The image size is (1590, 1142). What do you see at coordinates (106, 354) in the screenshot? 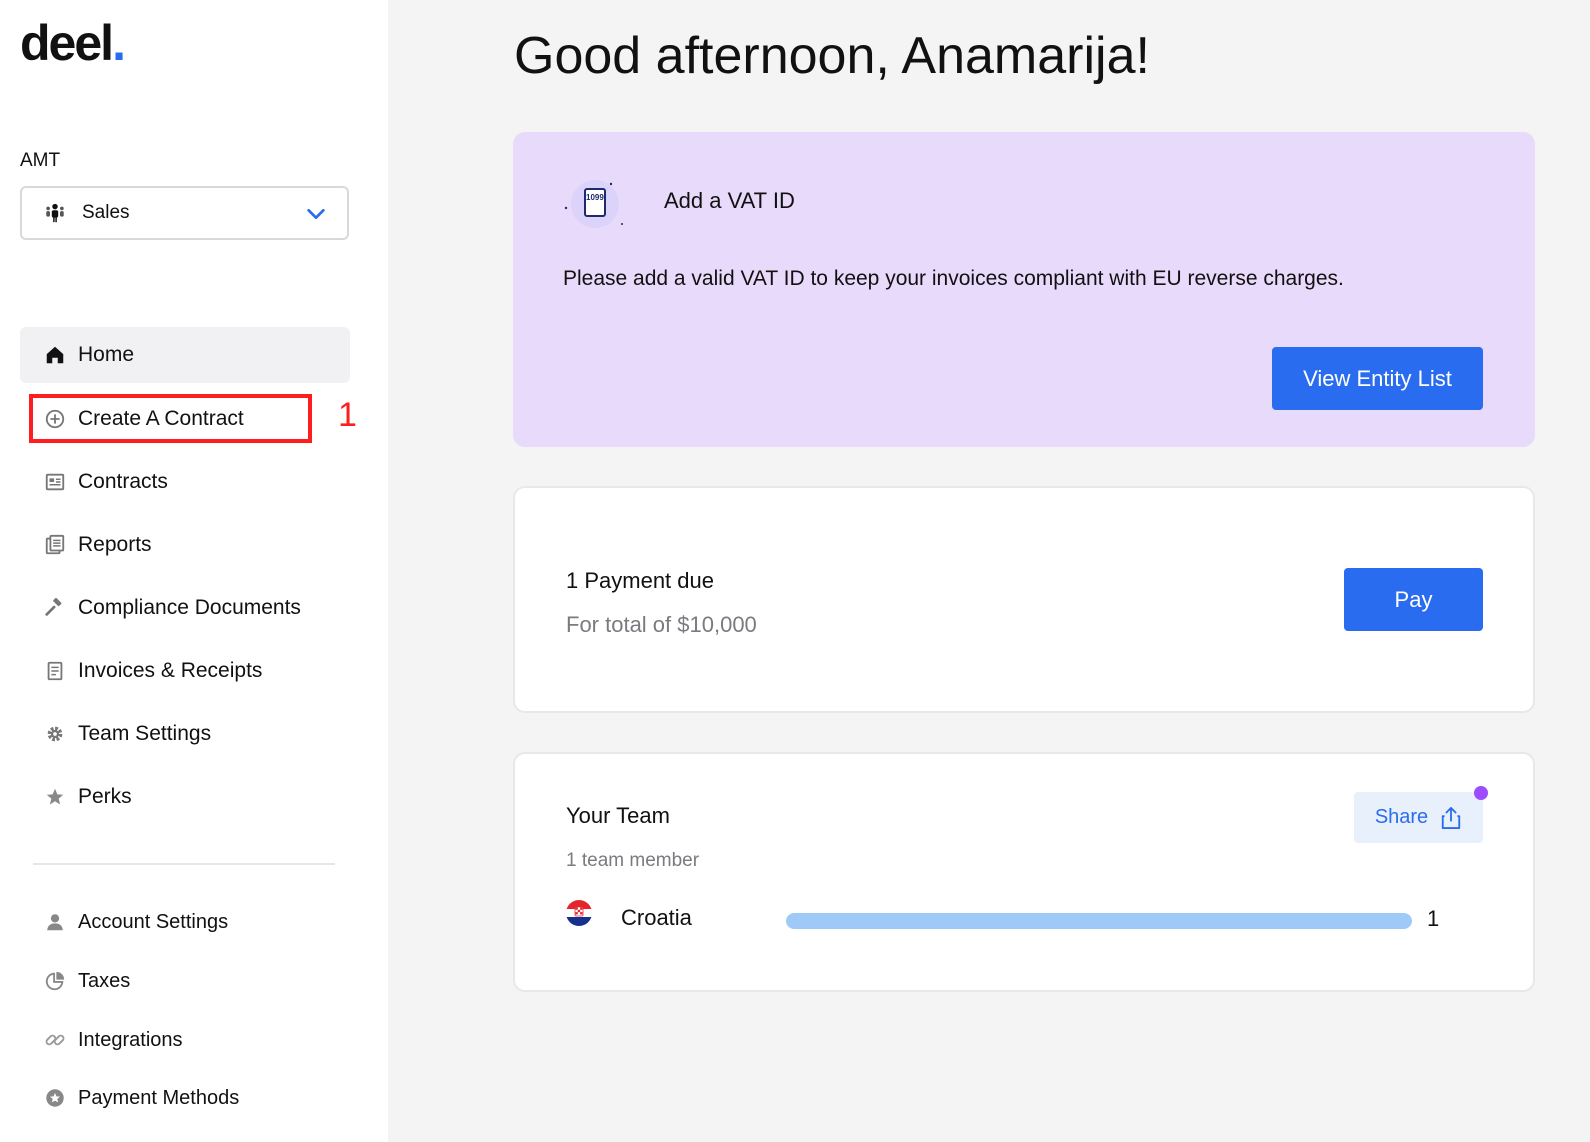
I see `nav-item-label: Home` at bounding box center [106, 354].